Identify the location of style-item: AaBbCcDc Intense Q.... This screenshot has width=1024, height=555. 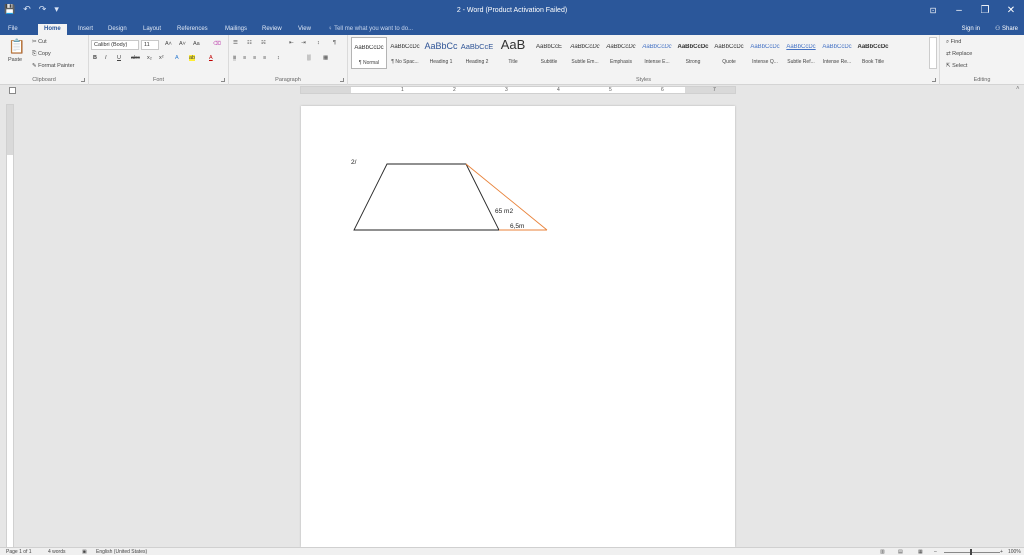
(765, 53).